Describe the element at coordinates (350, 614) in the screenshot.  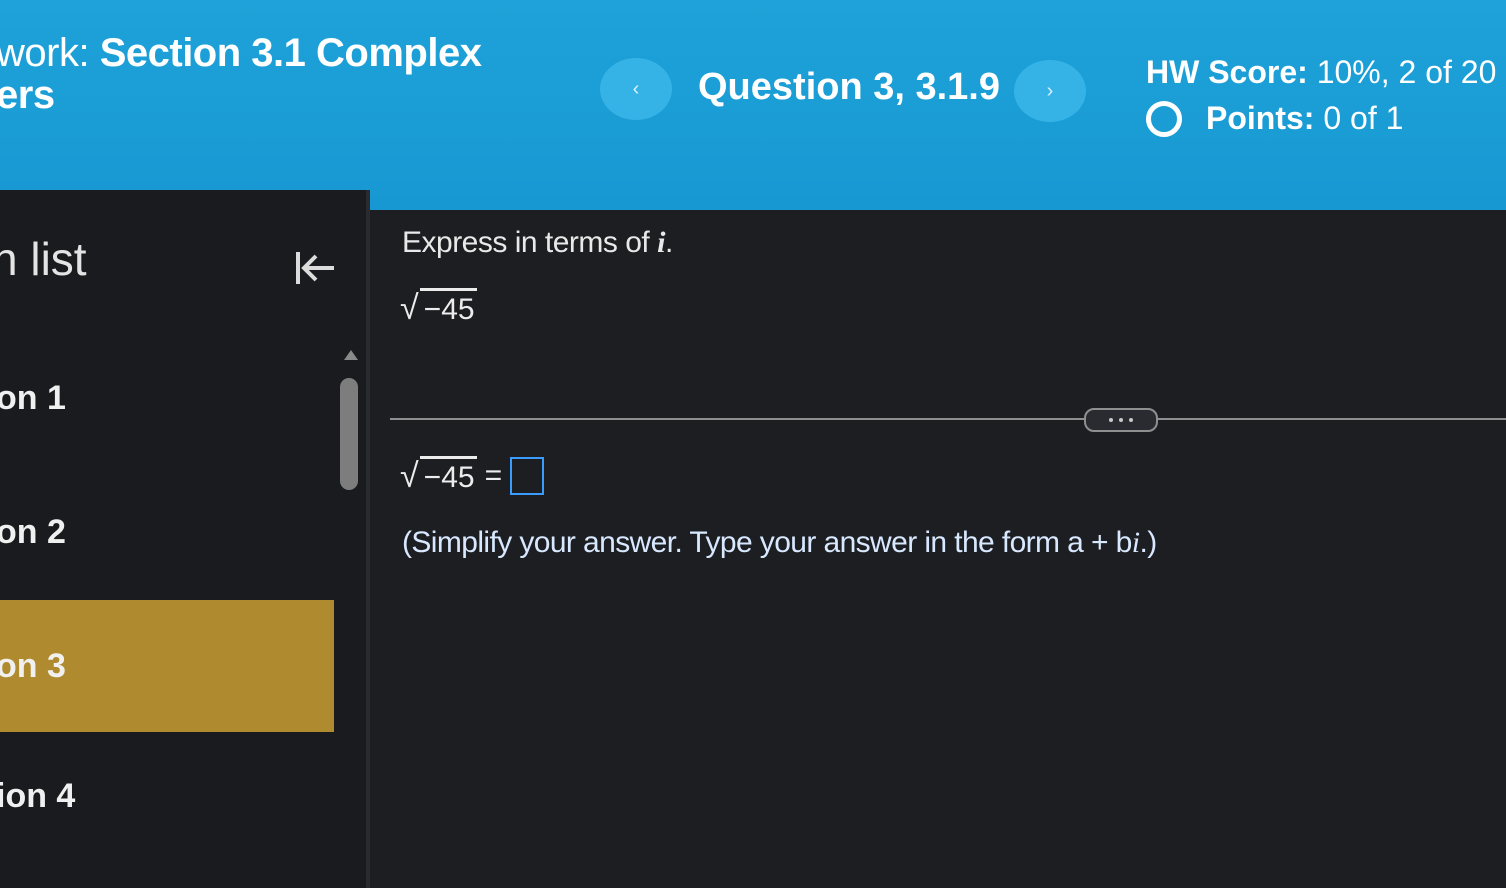
I see `sidebar-scrollbar` at that location.